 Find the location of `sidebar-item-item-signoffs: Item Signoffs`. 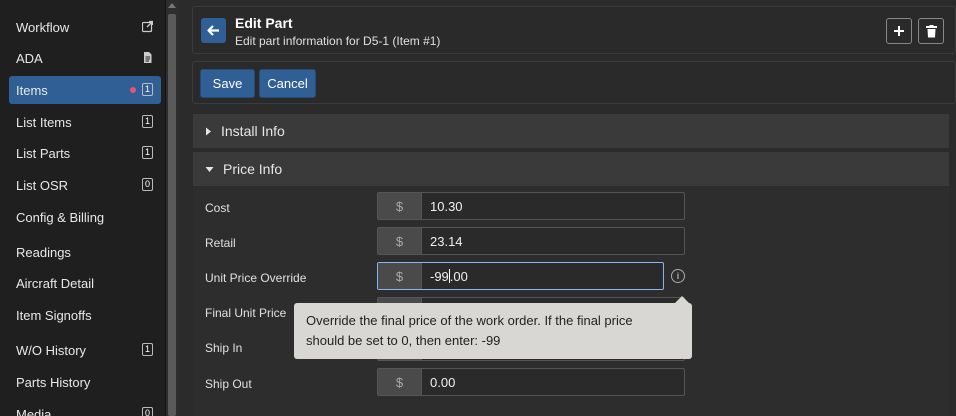

sidebar-item-item-signoffs: Item Signoffs is located at coordinates (85, 315).